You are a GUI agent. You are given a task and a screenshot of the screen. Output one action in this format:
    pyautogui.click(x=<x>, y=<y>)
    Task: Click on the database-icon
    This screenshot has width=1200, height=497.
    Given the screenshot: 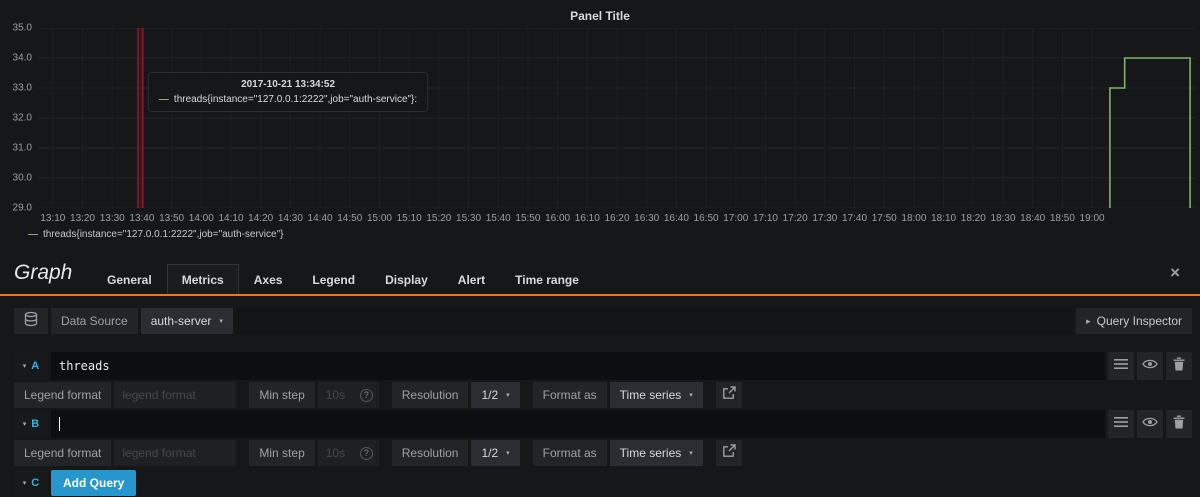 What is the action you would take?
    pyautogui.click(x=31, y=321)
    